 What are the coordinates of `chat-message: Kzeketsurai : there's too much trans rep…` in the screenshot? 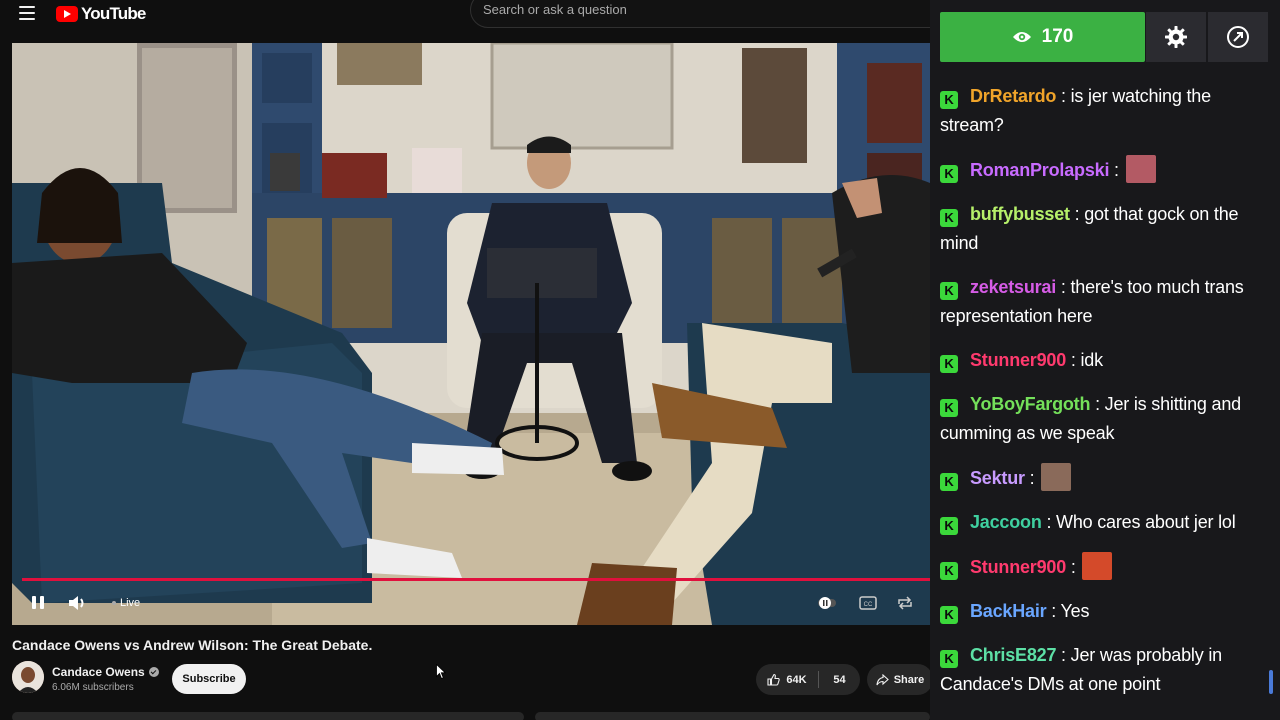 It's located at (1105, 302).